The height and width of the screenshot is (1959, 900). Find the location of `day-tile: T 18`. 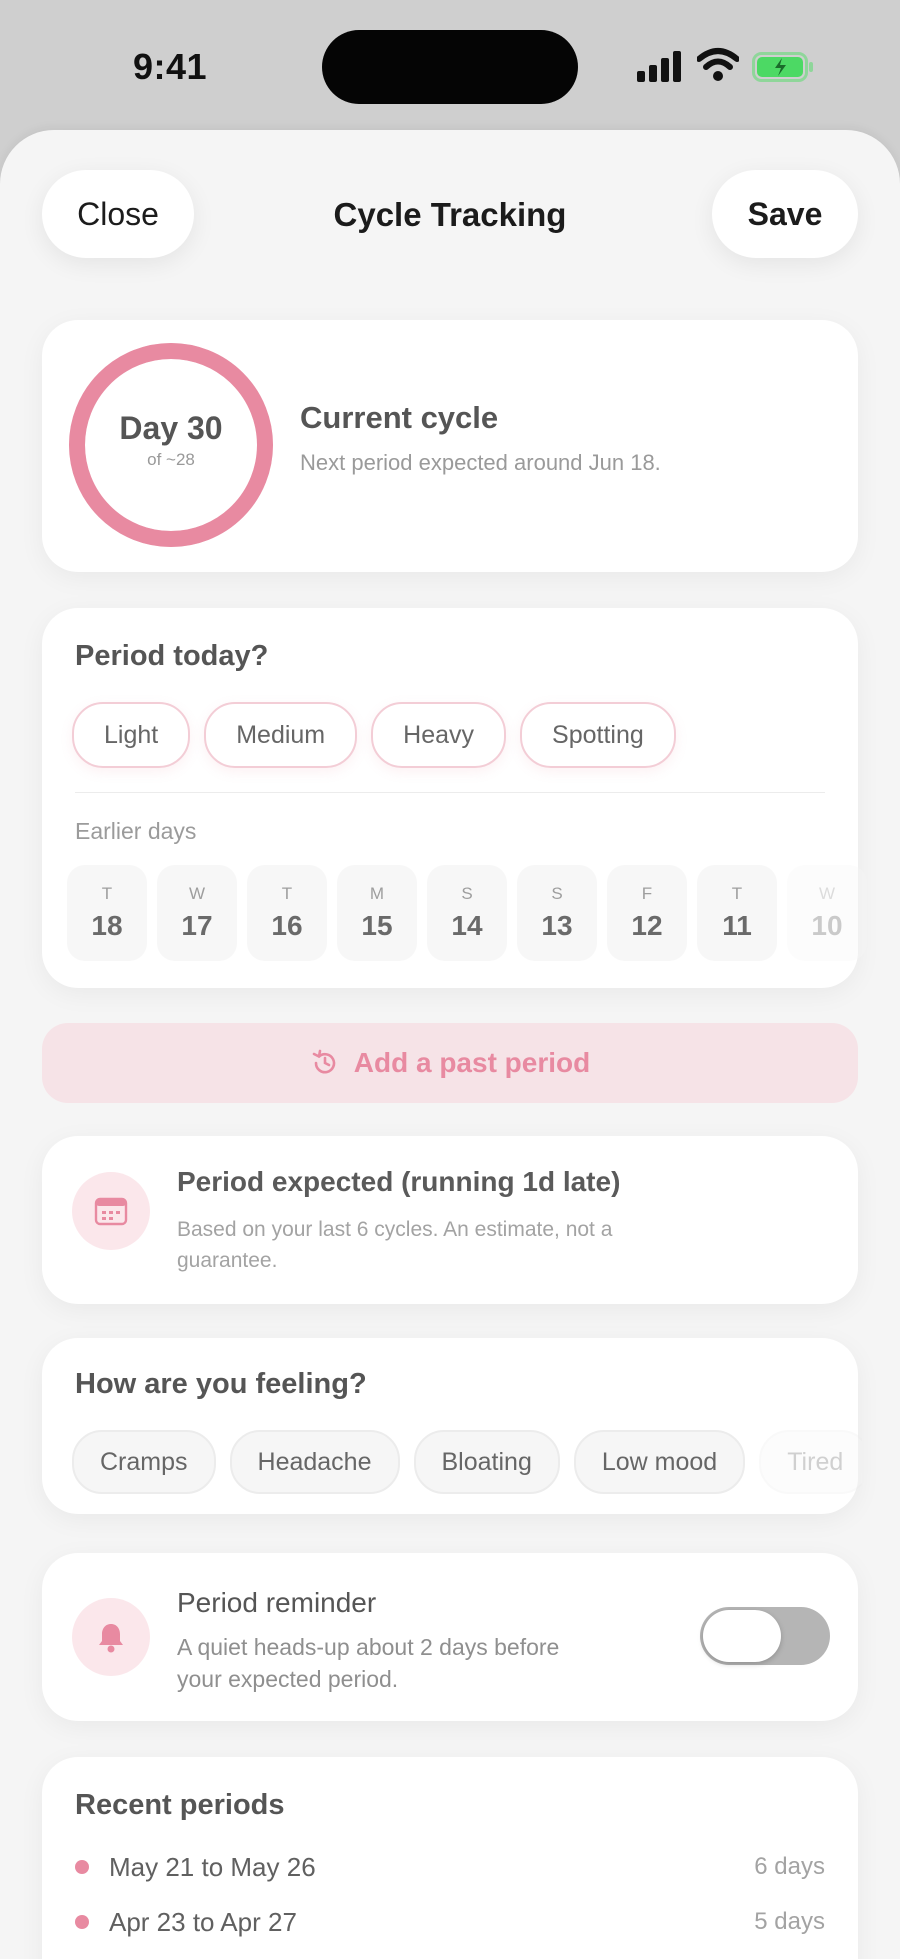

day-tile: T 18 is located at coordinates (107, 913).